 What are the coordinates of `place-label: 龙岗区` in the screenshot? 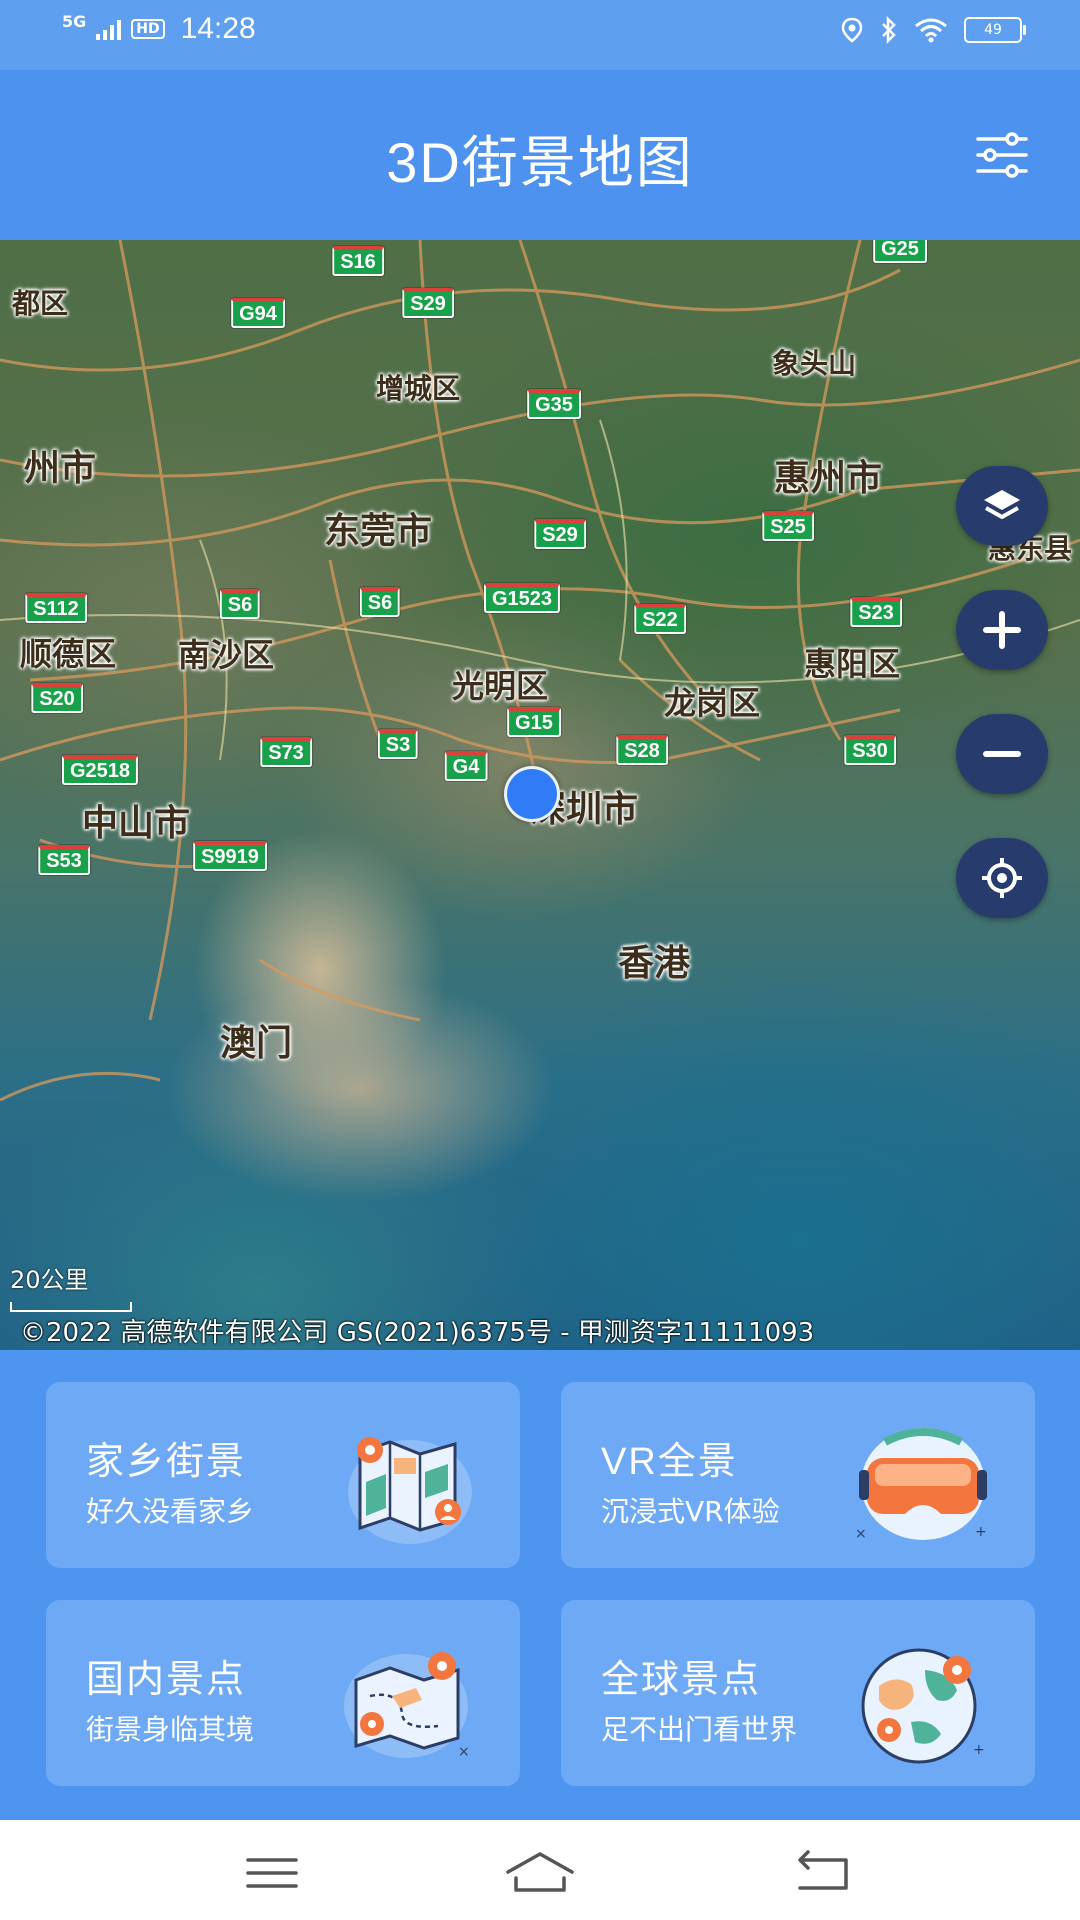 It's located at (712, 703).